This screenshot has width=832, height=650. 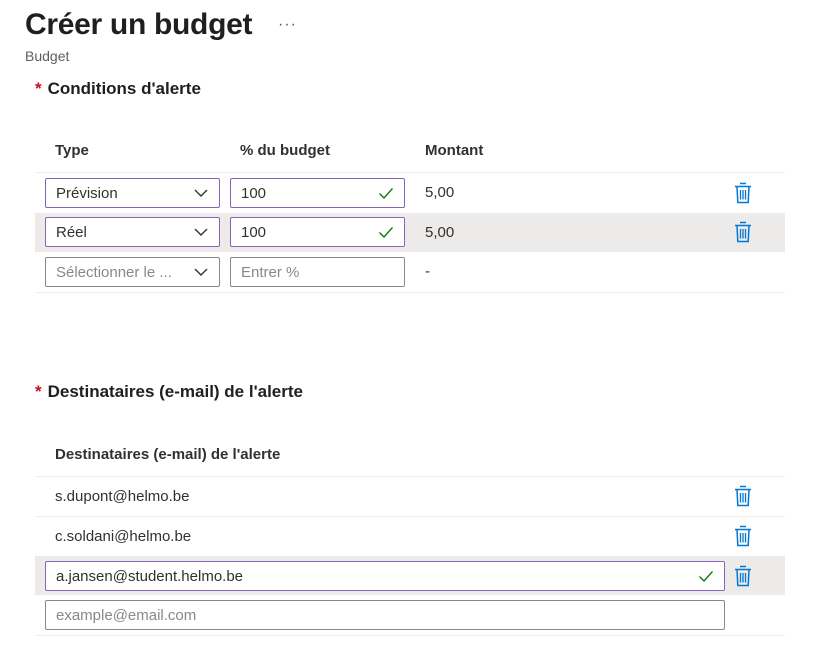 What do you see at coordinates (71, 232) in the screenshot?
I see `type-select-value: Réel` at bounding box center [71, 232].